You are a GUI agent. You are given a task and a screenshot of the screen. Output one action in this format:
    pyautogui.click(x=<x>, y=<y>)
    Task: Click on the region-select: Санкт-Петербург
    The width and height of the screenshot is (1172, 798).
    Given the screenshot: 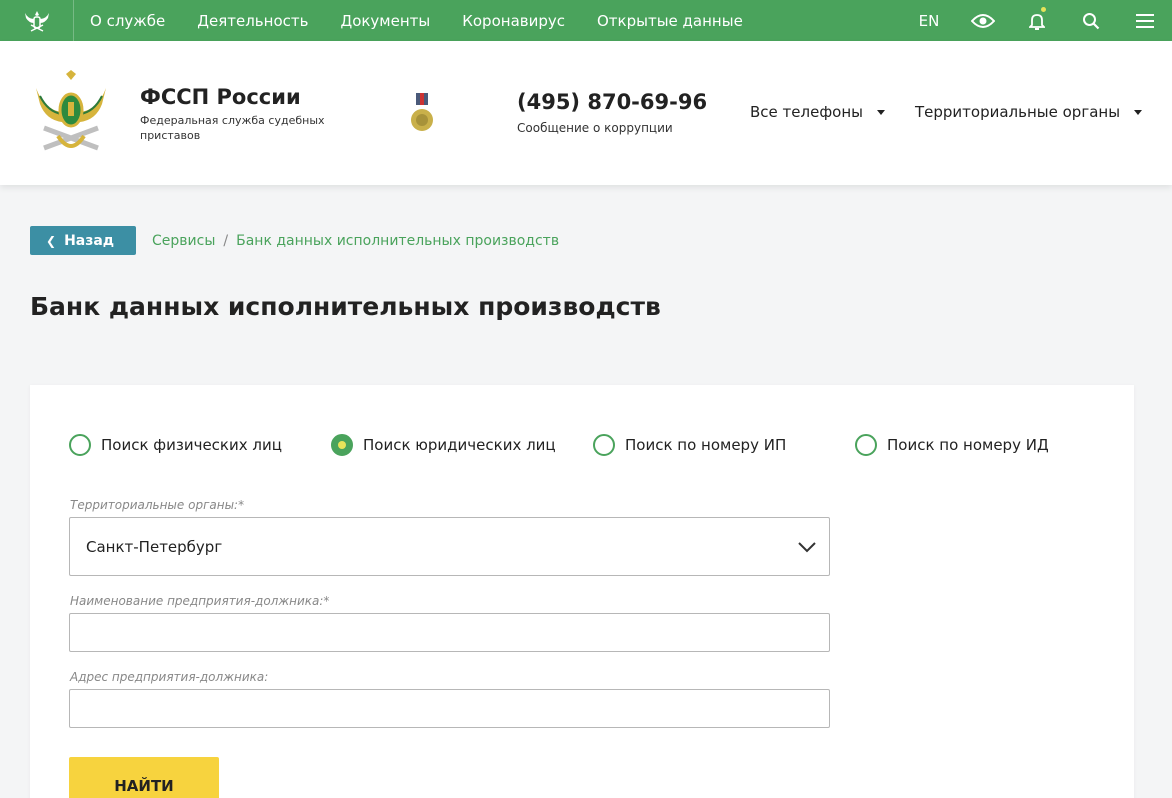 What is the action you would take?
    pyautogui.click(x=449, y=546)
    